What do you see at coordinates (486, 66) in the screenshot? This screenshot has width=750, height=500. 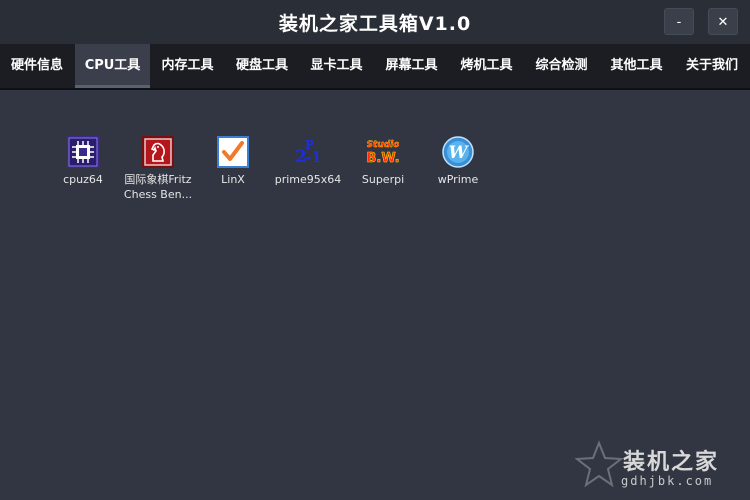 I see `tab-stress-tools: 烤机工具` at bounding box center [486, 66].